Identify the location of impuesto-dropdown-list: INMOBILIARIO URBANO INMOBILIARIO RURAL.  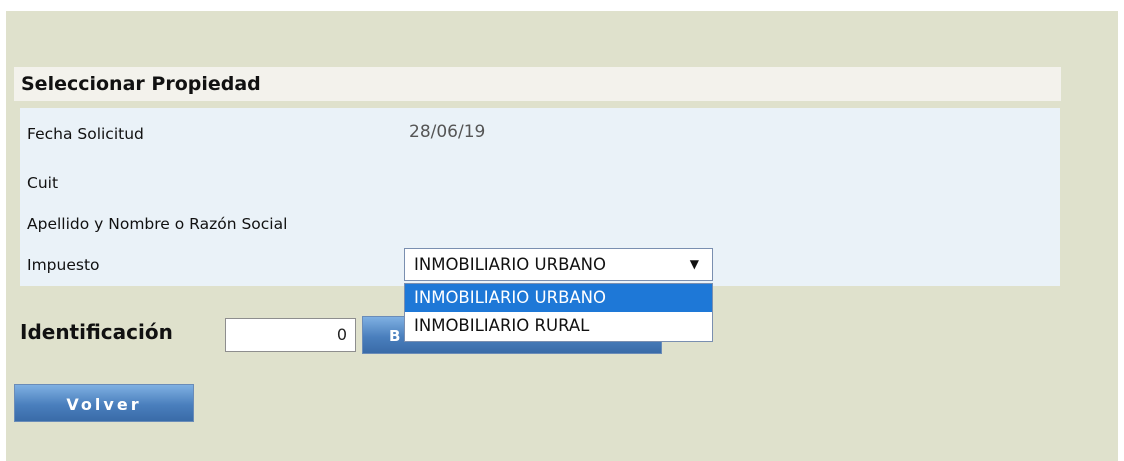
(558, 312).